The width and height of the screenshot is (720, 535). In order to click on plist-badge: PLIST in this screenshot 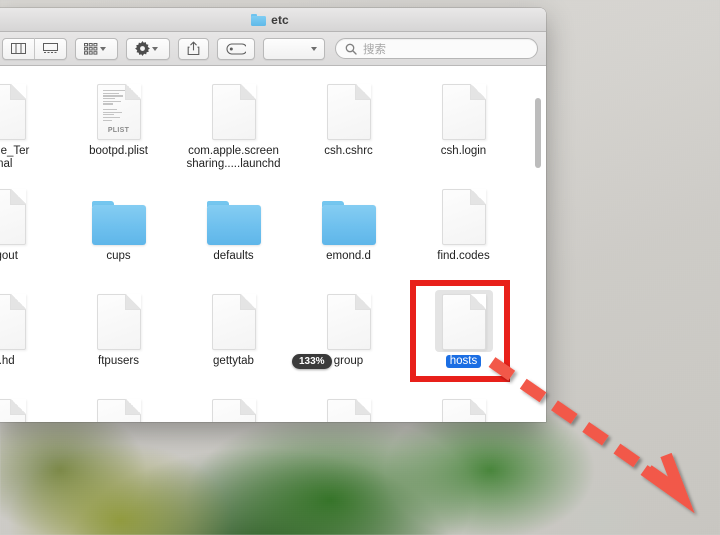, I will do `click(118, 130)`.